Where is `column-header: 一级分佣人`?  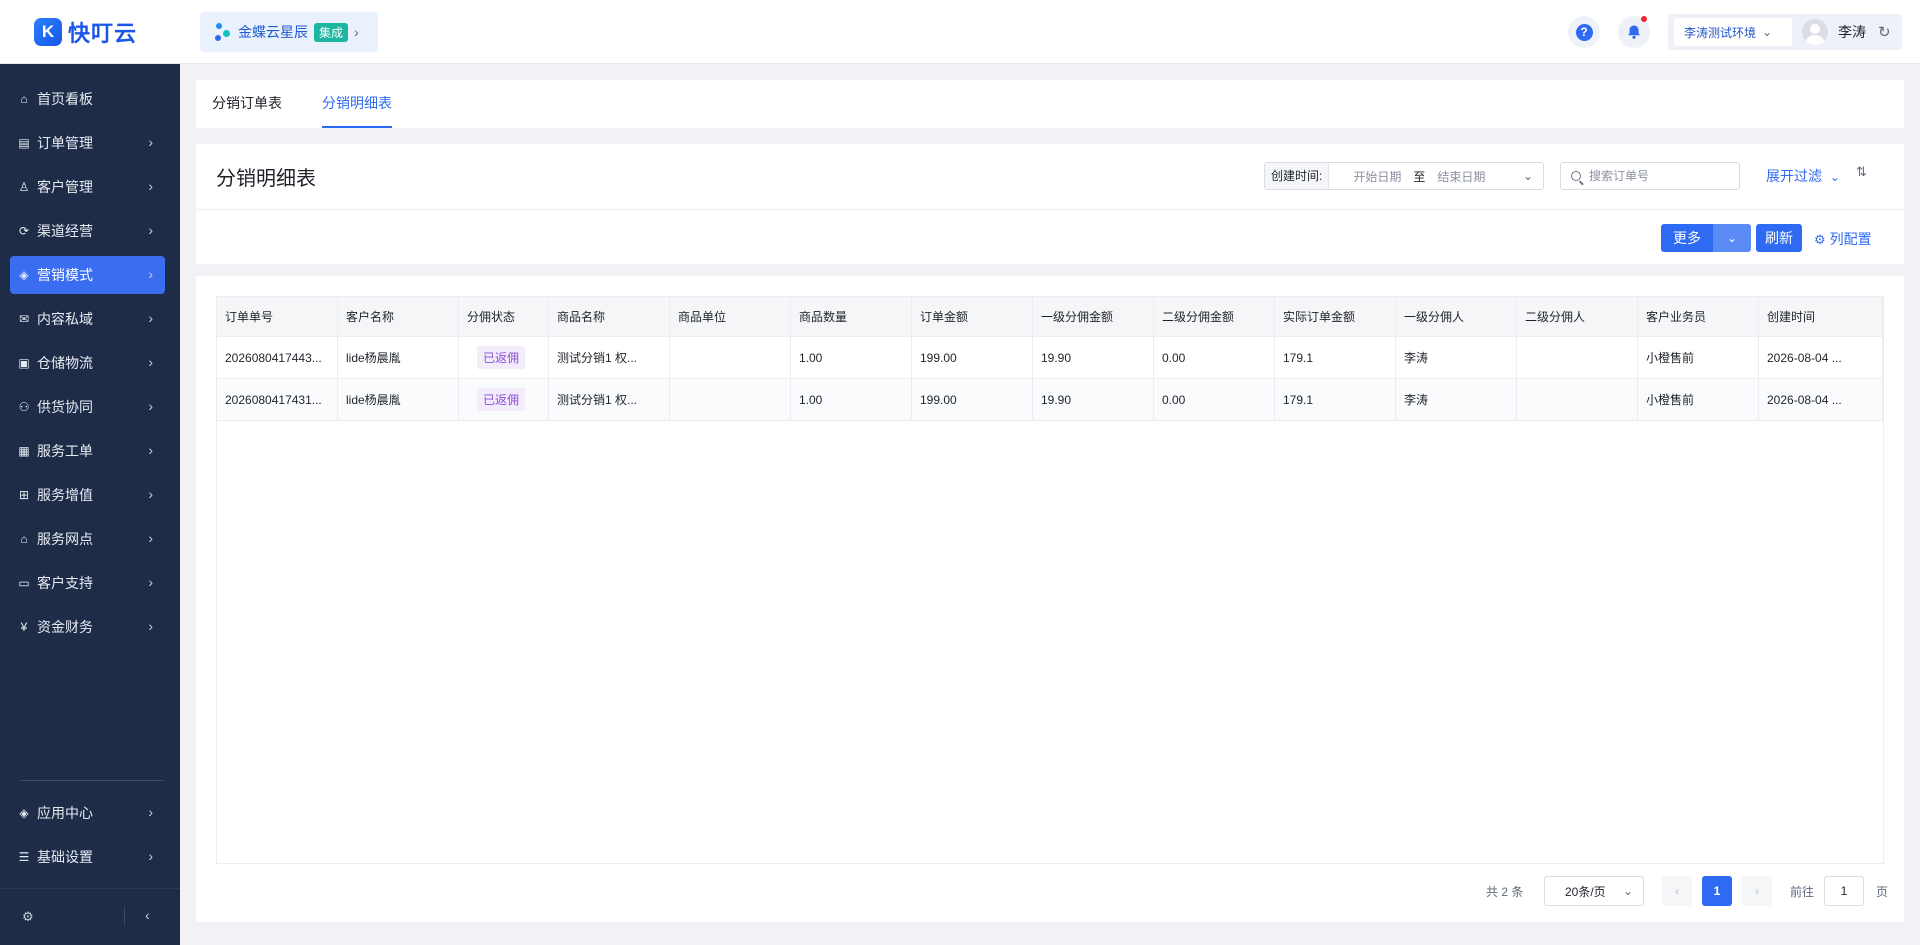
column-header: 一级分佣人 is located at coordinates (1456, 316).